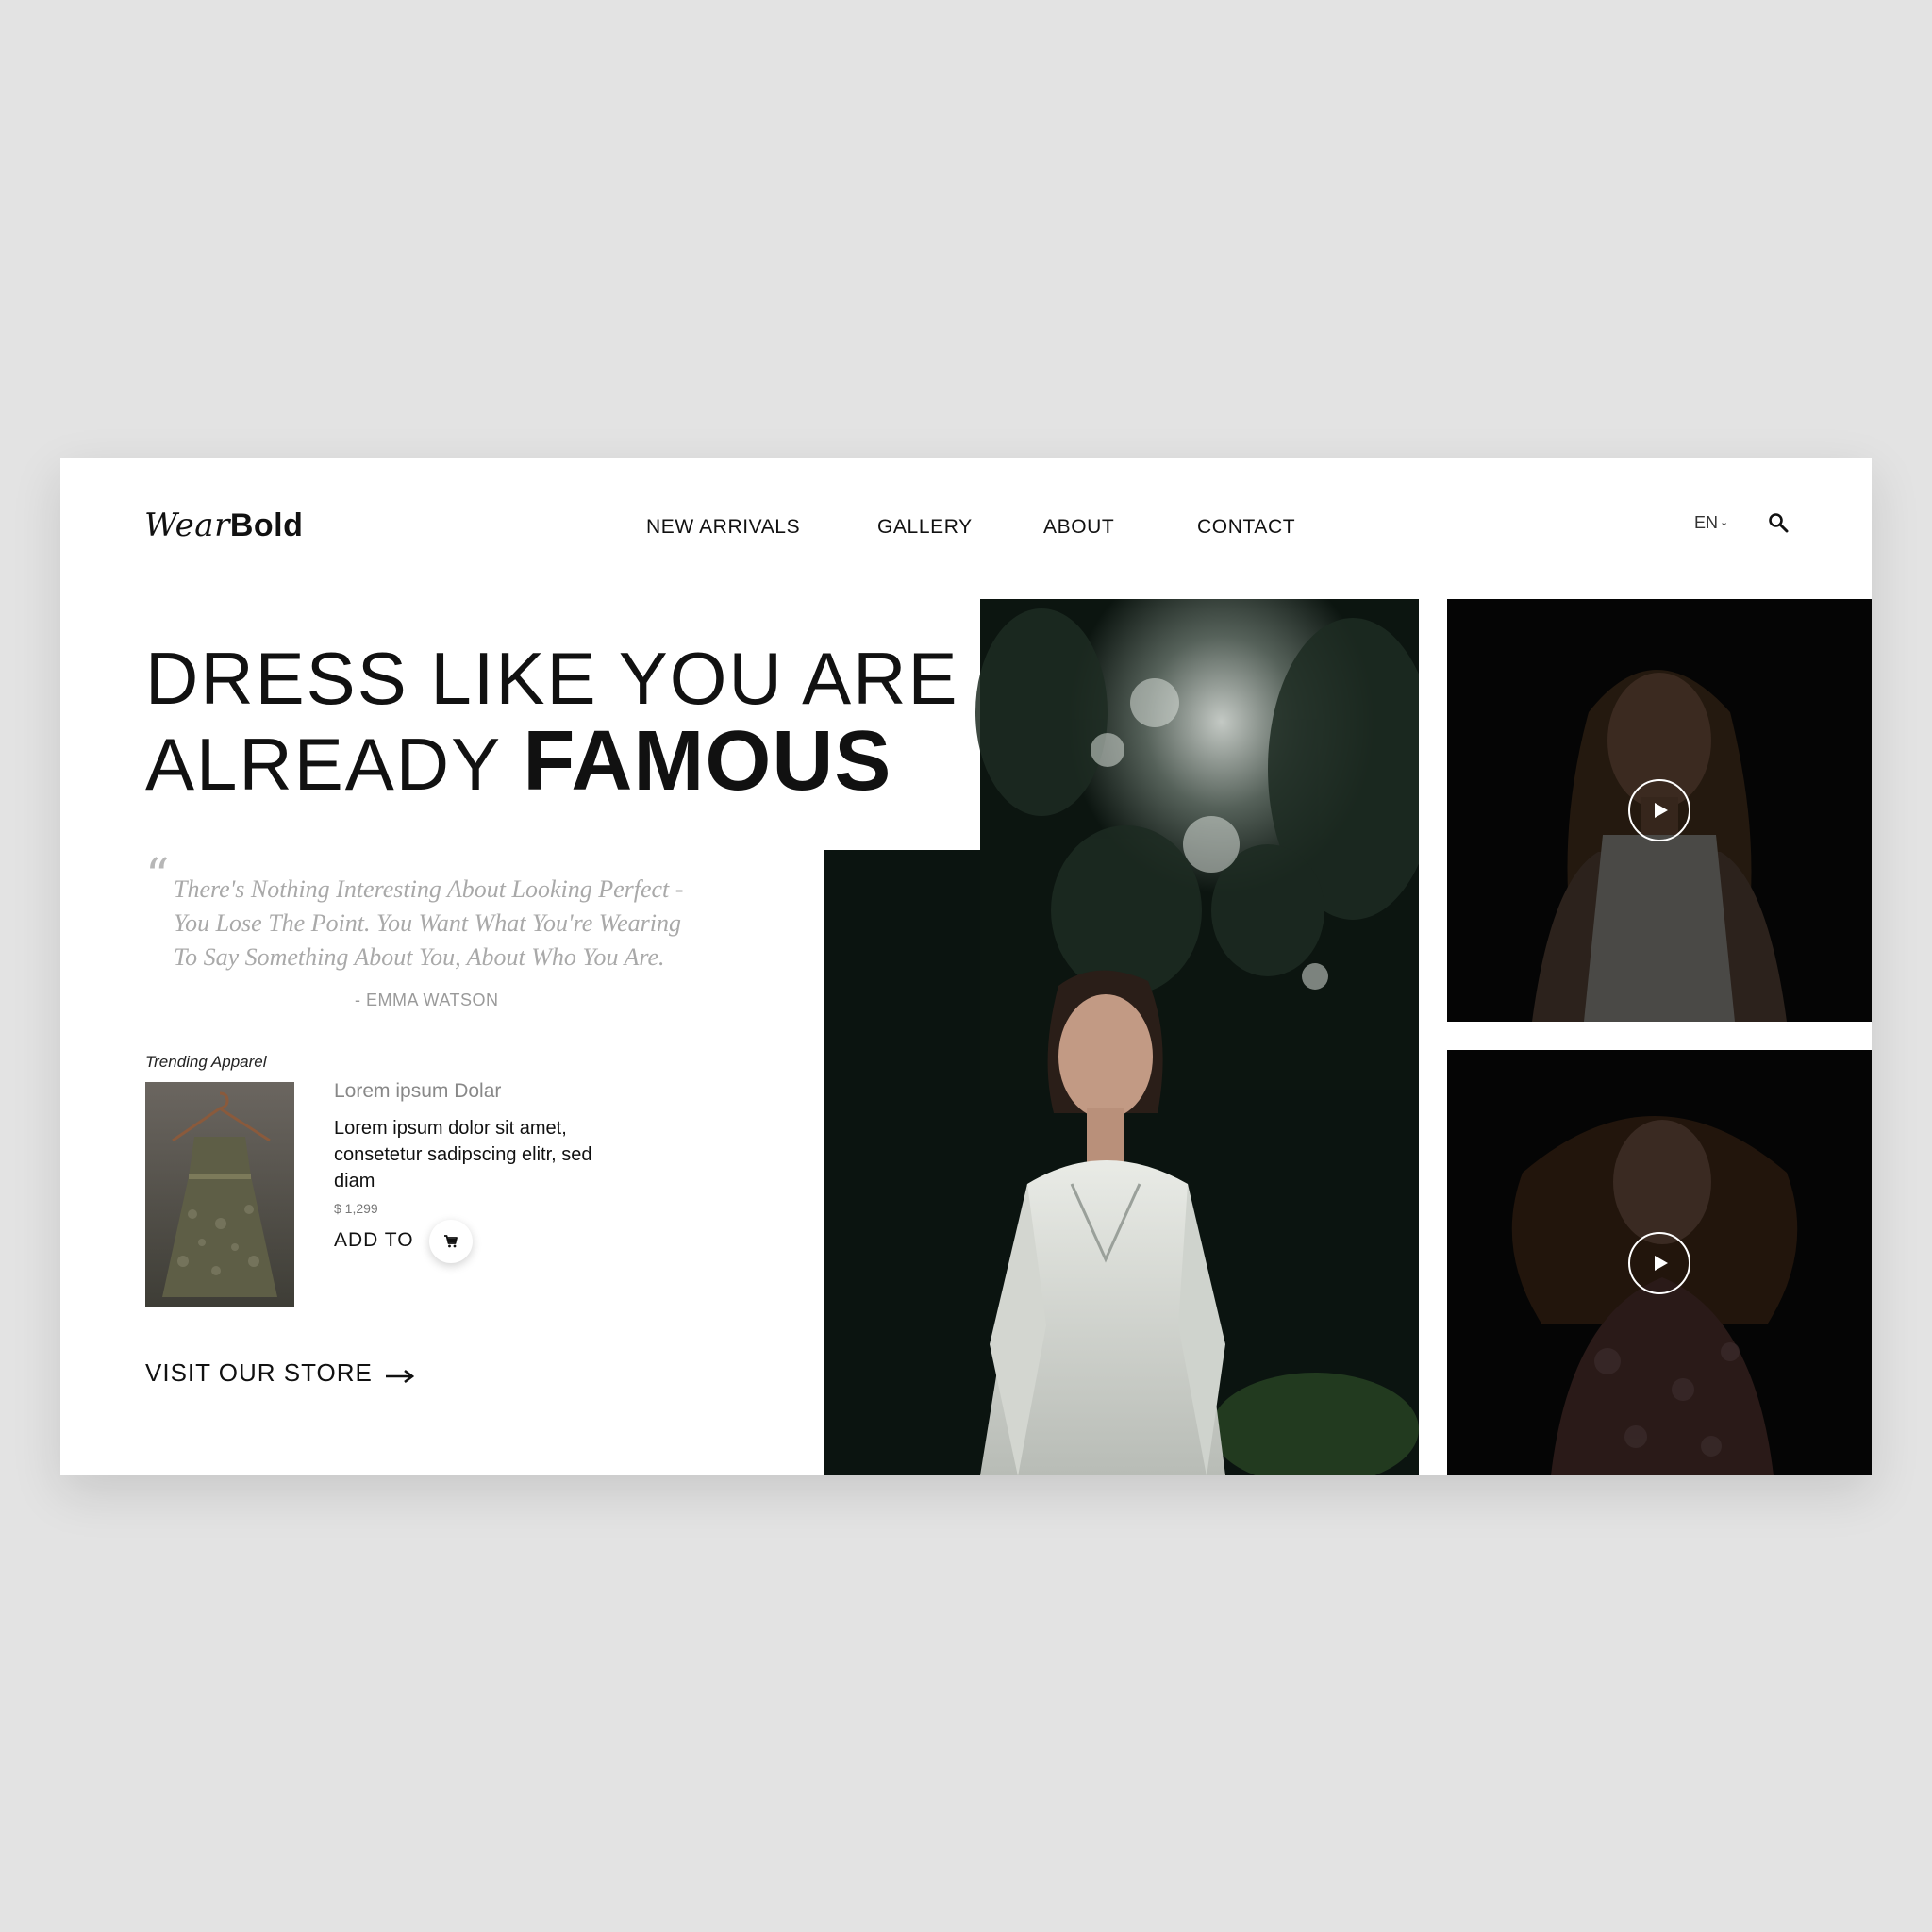 This screenshot has height=1932, width=1932. Describe the element at coordinates (400, 1375) in the screenshot. I see `arrow-right-icon` at that location.